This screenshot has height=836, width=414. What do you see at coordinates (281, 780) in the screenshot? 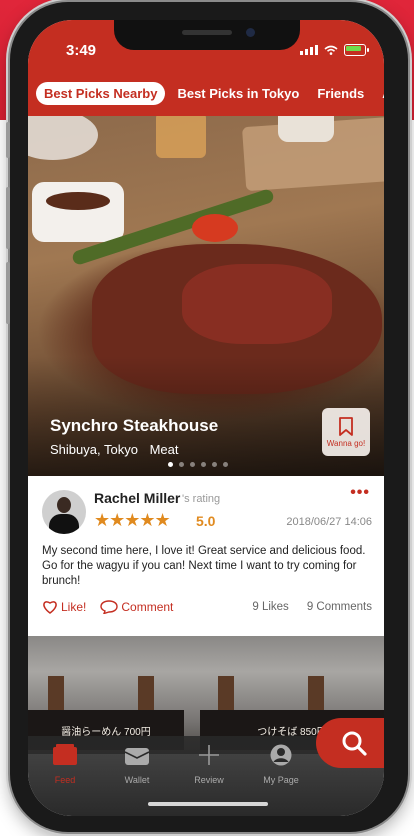
I see `tabbar-my-page-label: My Page` at bounding box center [281, 780].